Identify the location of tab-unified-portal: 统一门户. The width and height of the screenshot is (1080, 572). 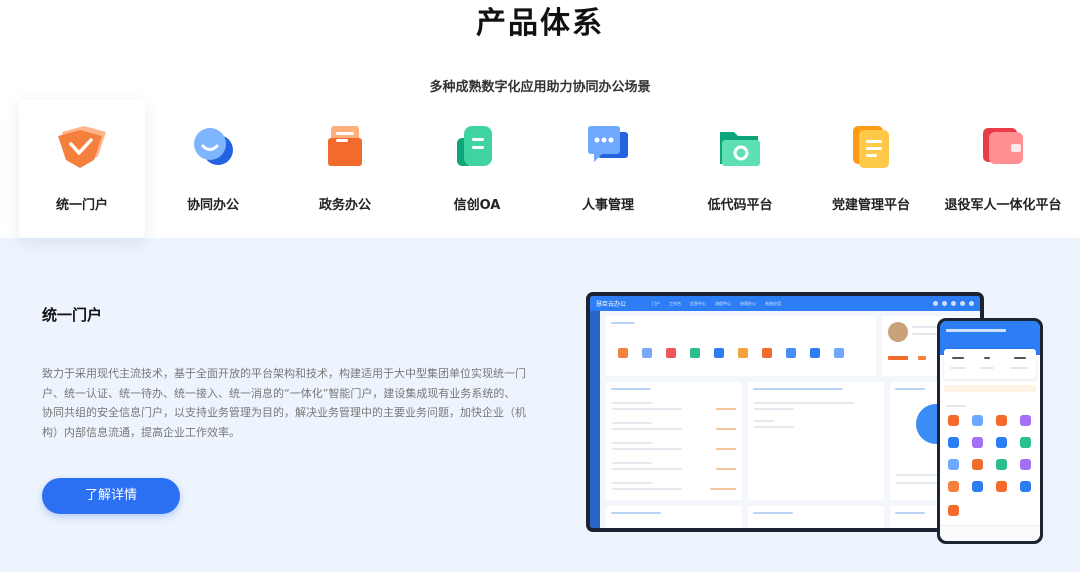
(82, 169).